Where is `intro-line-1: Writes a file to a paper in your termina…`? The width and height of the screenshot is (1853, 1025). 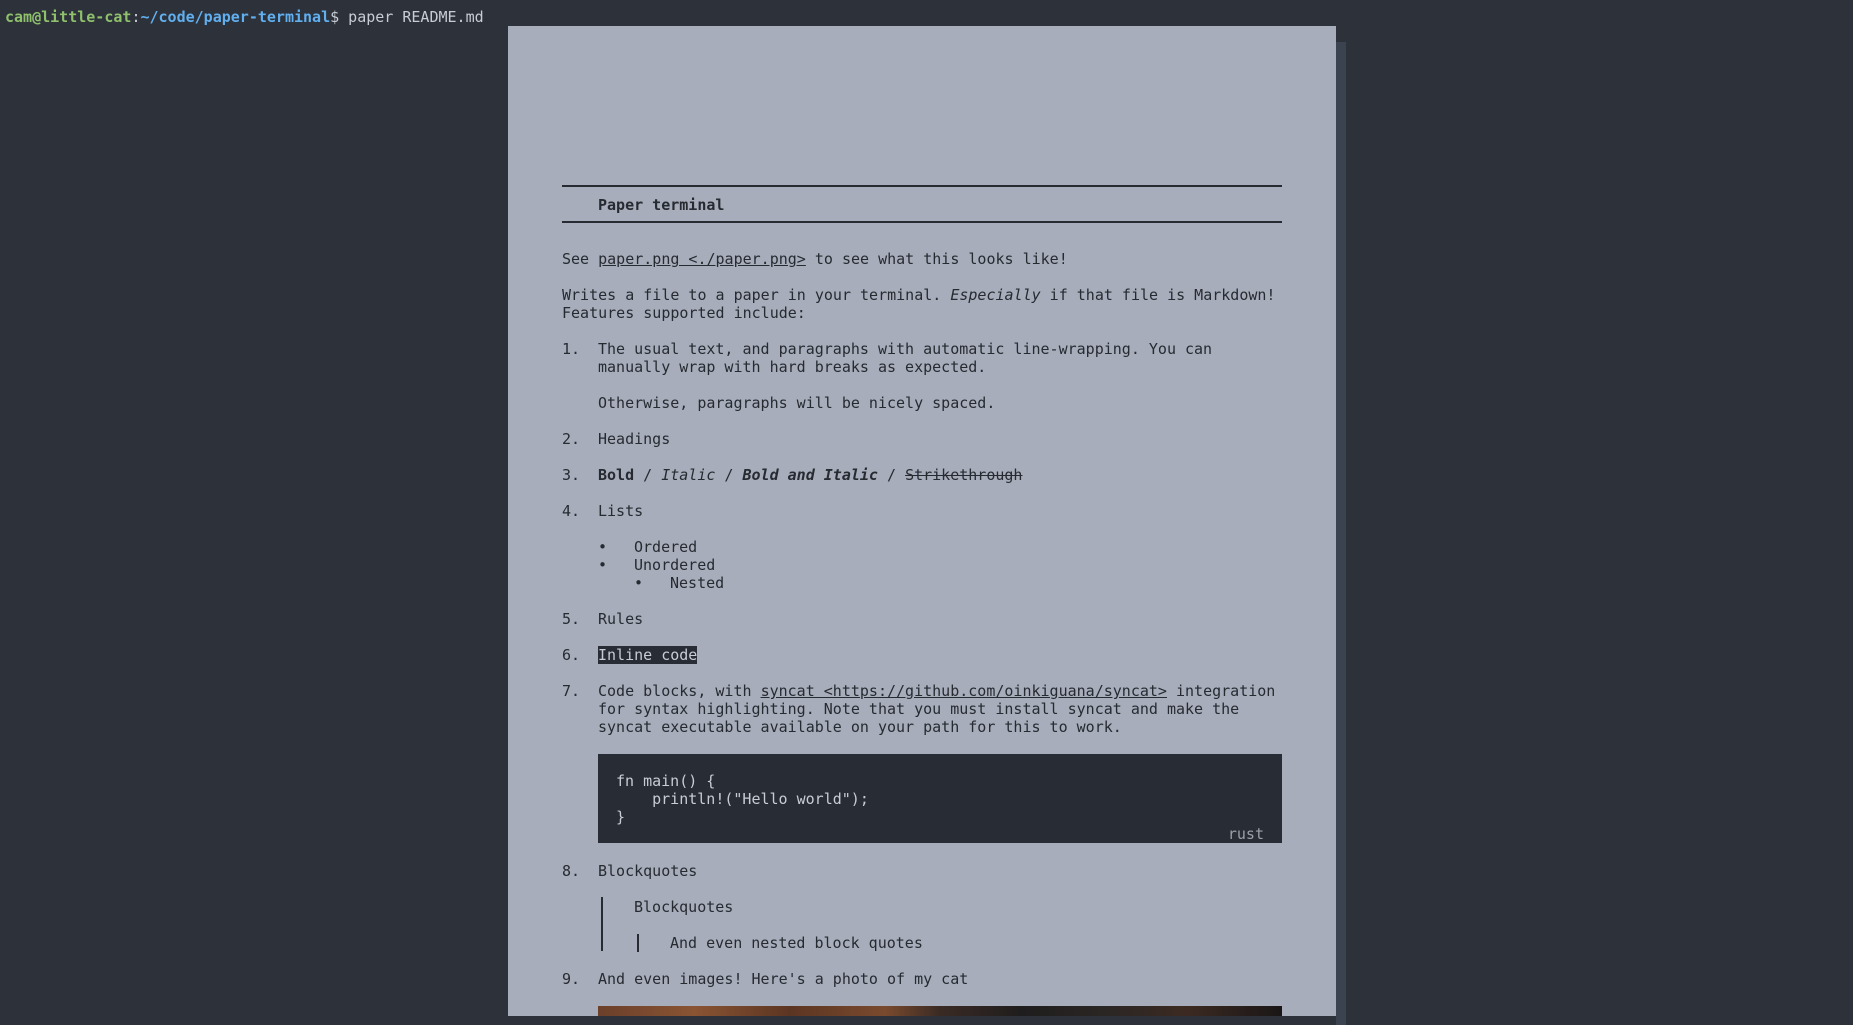
intro-line-1: Writes a file to a paper in your termina… is located at coordinates (919, 295).